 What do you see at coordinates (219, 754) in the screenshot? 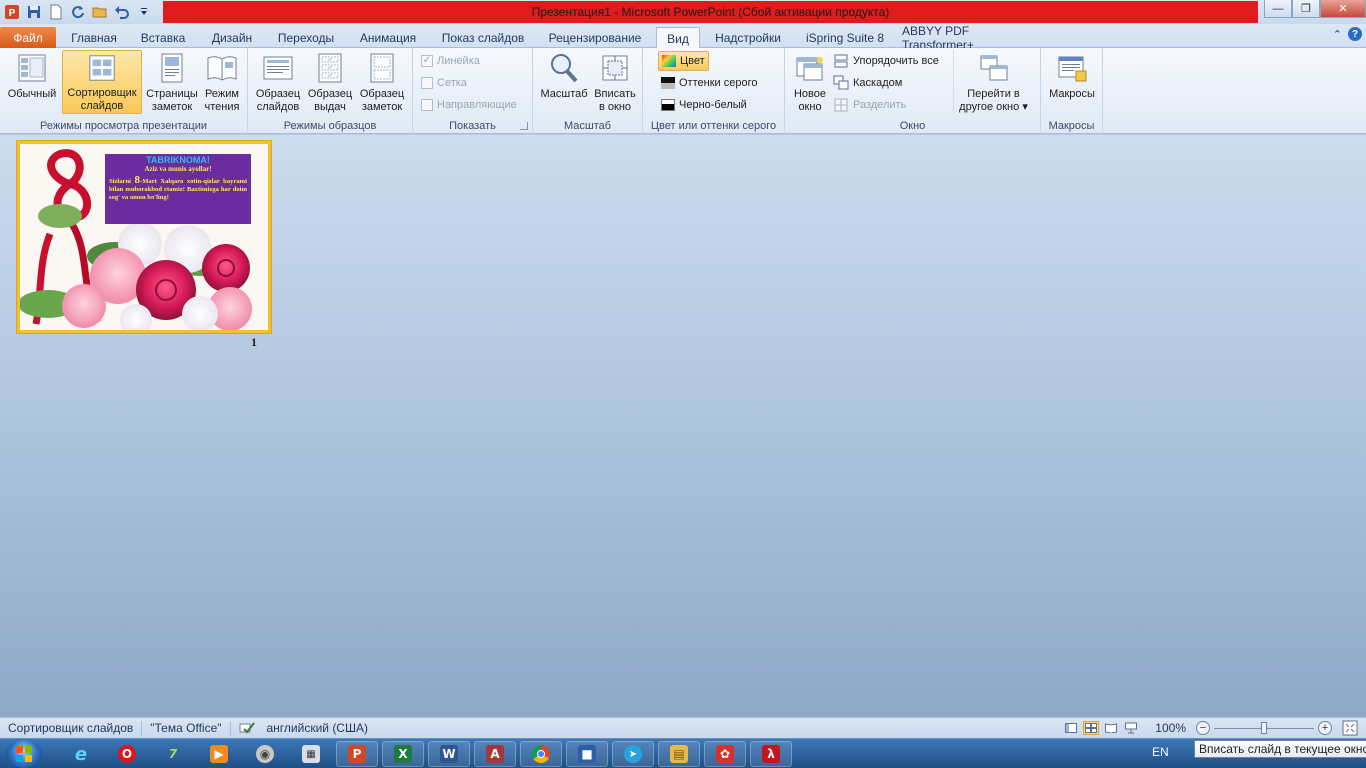
I see `media-player-icon: ▶` at bounding box center [219, 754].